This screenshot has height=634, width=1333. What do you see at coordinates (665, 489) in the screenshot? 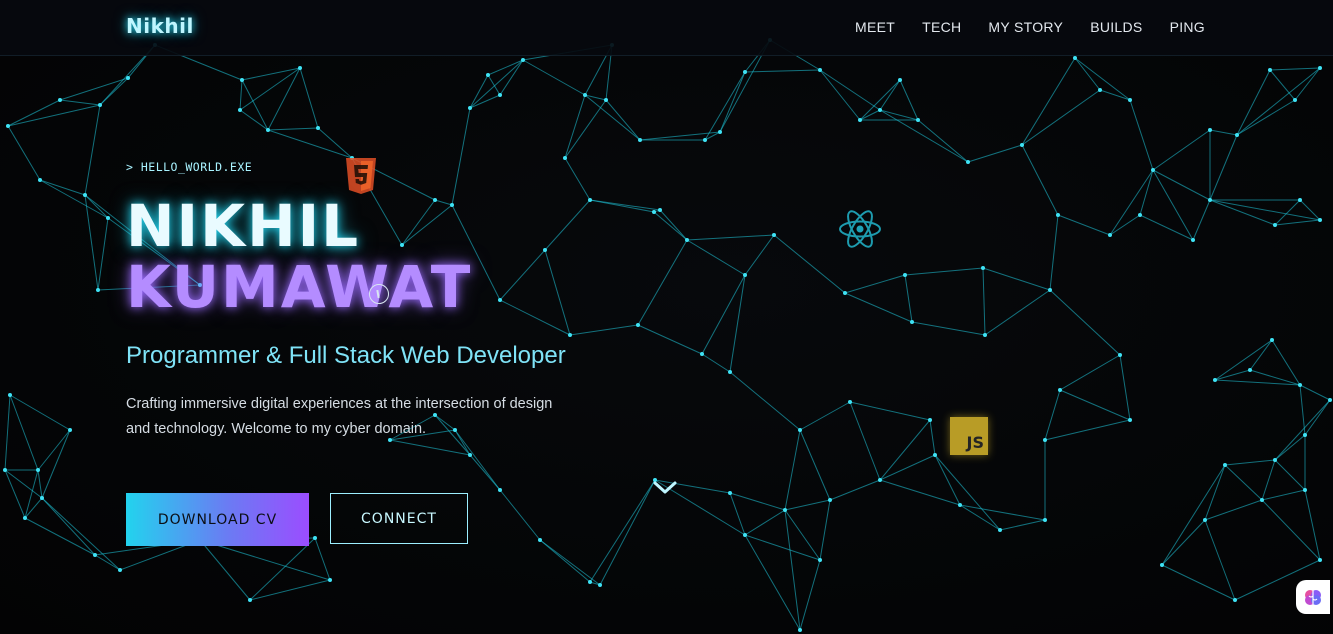
I see `scroll-down-chevron-icon` at bounding box center [665, 489].